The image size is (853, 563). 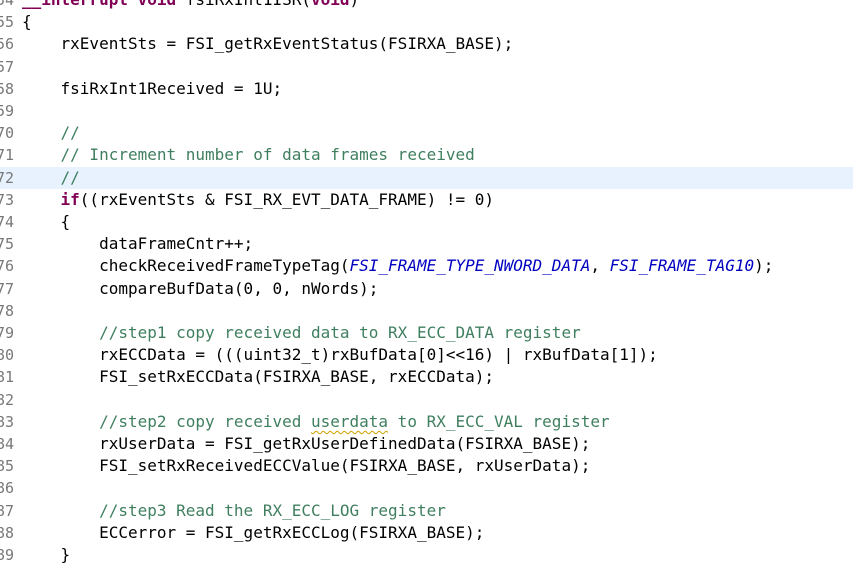 What do you see at coordinates (7, 88) in the screenshot?
I see `line-number: 58` at bounding box center [7, 88].